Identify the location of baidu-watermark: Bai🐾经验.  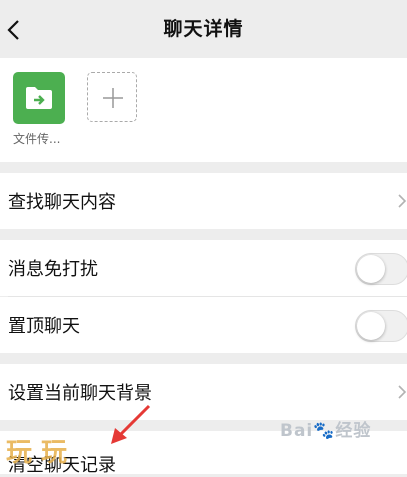
(326, 431).